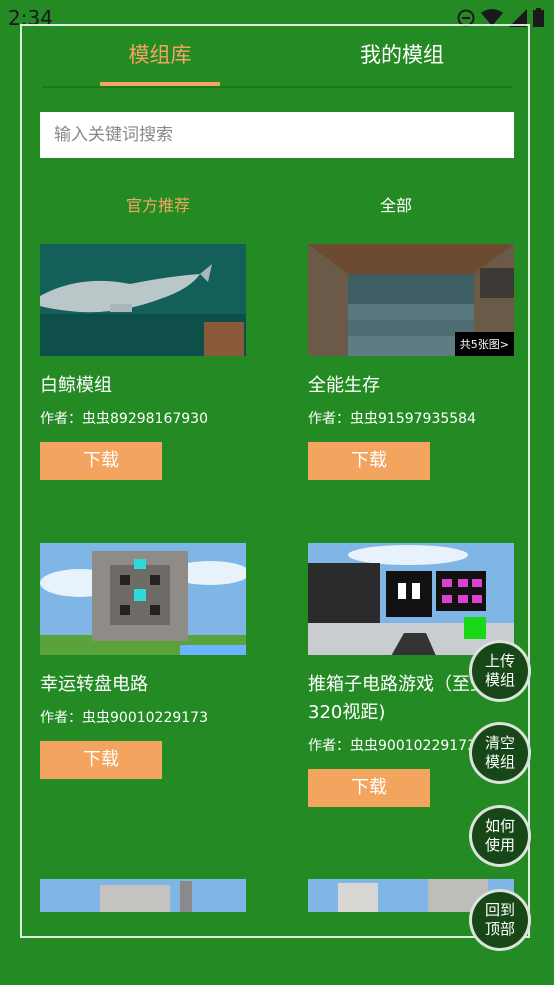  I want to click on search-input, so click(277, 135).